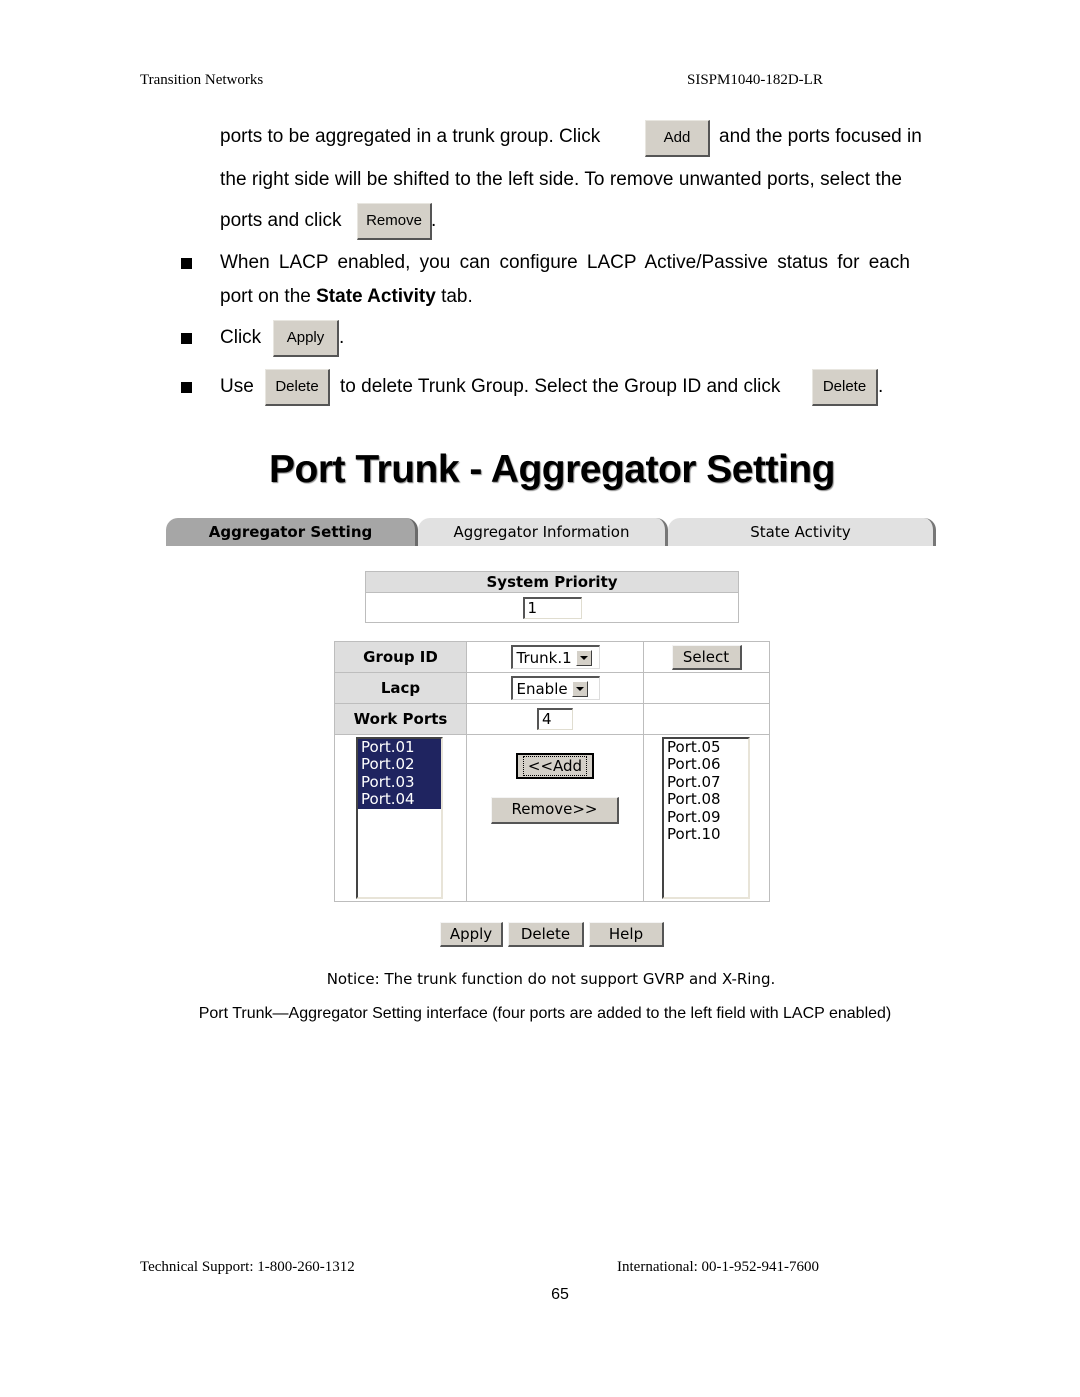 This screenshot has width=1080, height=1397. What do you see at coordinates (399, 747) in the screenshot?
I see `list-item: Port.01` at bounding box center [399, 747].